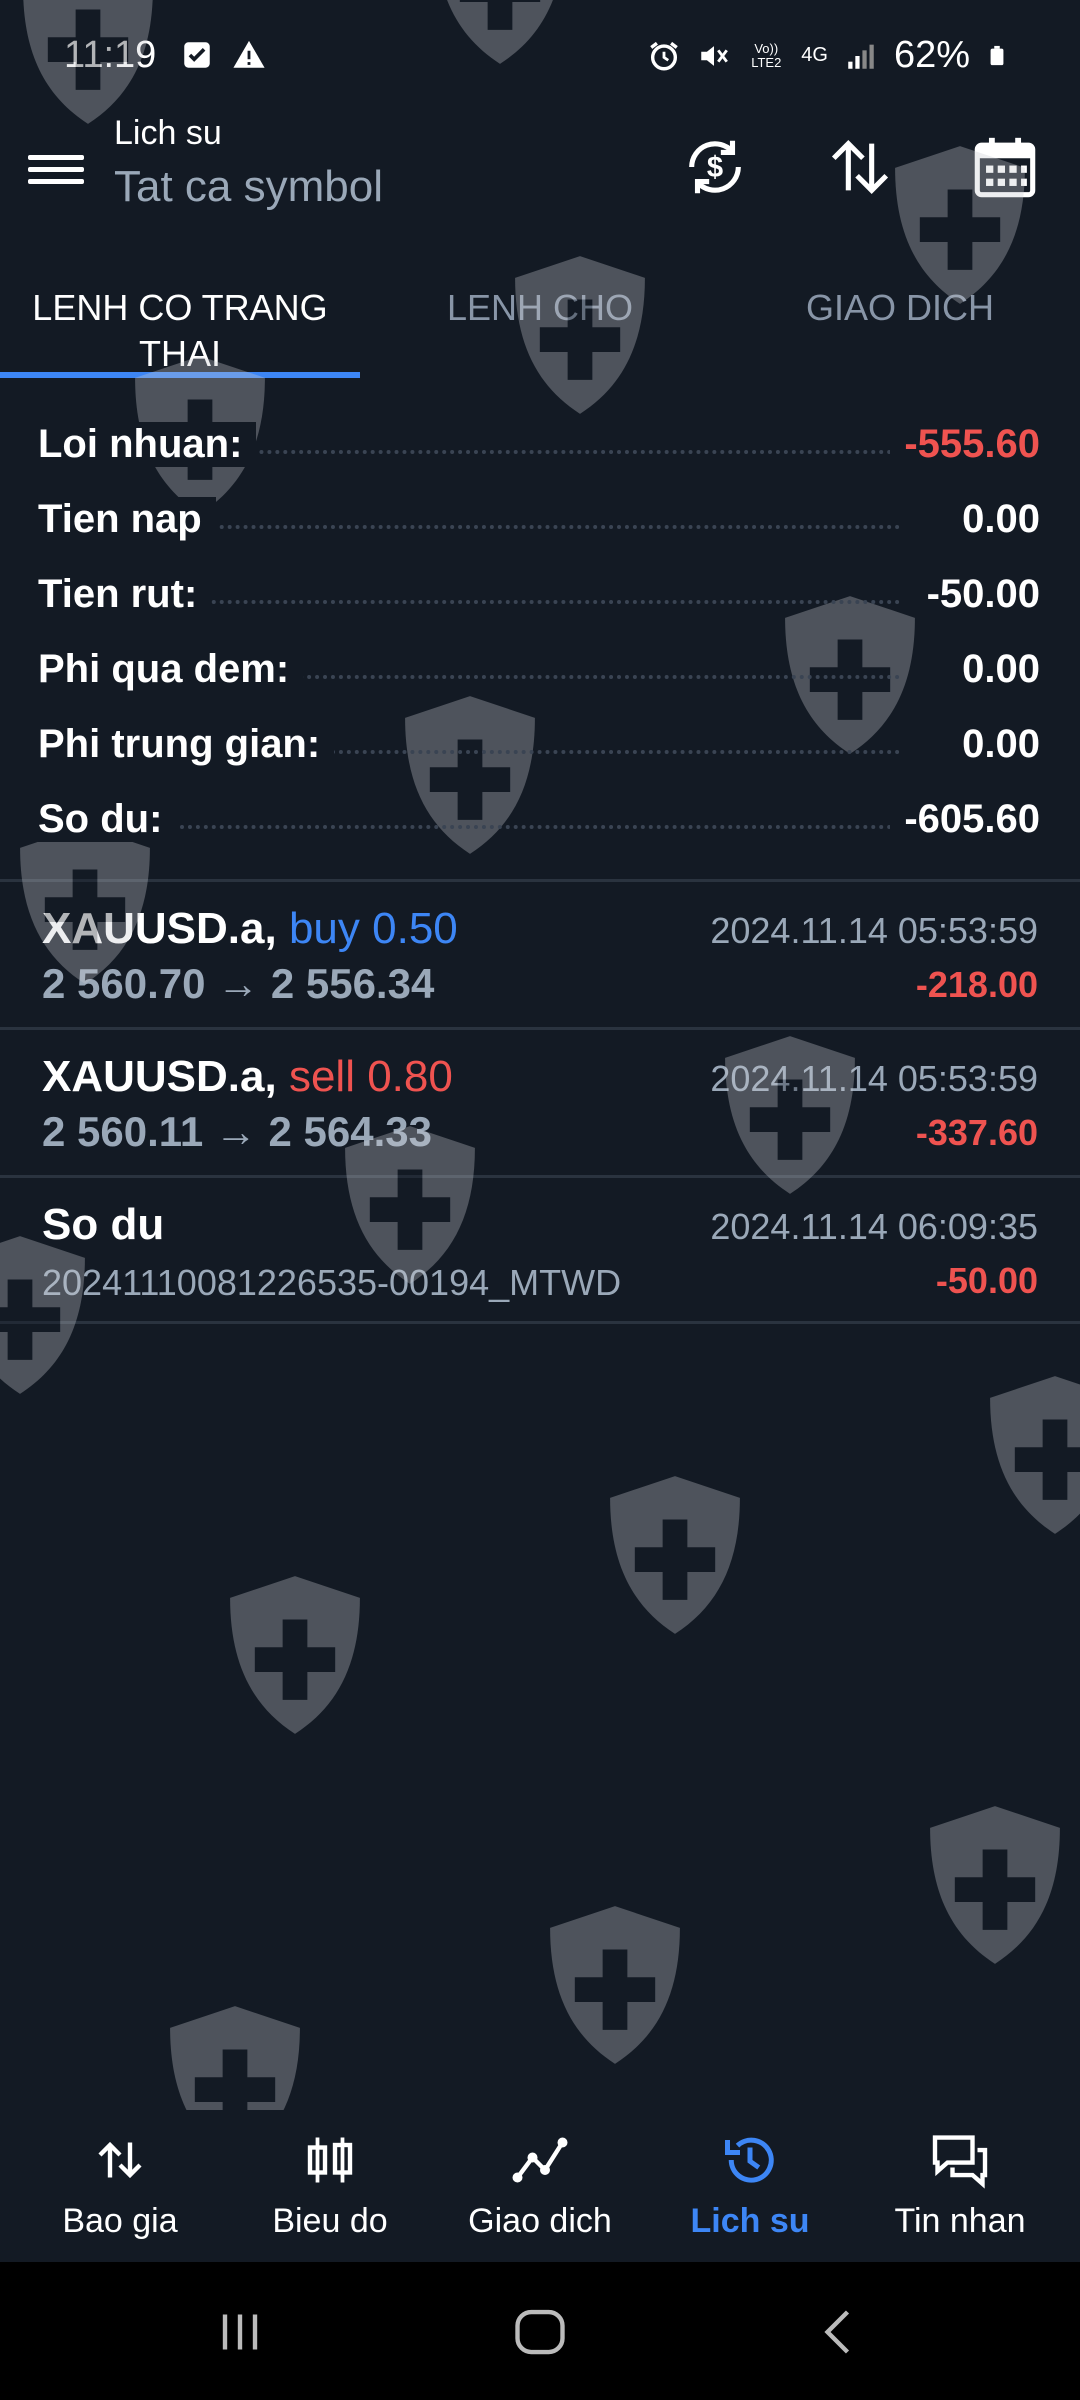 Image resolution: width=1080 pixels, height=2400 pixels. I want to click on deal-time: 2024.11.14 06:09:35, so click(874, 1226).